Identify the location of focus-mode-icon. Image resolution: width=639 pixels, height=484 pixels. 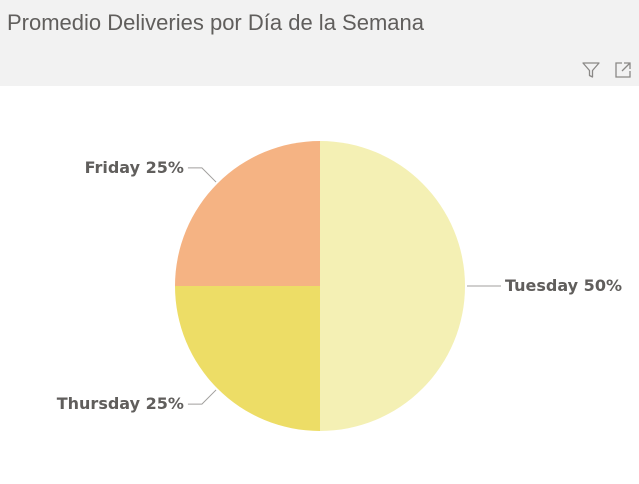
(623, 70).